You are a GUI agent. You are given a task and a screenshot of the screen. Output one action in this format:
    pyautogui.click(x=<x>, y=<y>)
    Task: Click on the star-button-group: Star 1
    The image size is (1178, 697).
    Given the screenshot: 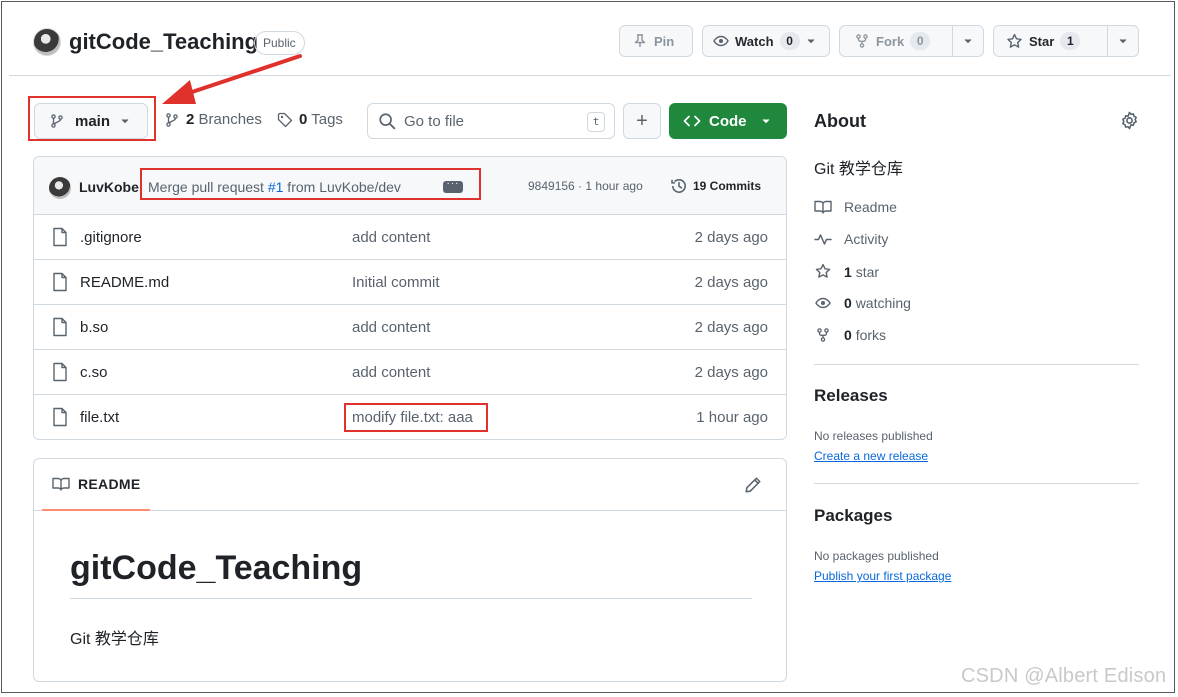 What is the action you would take?
    pyautogui.click(x=1066, y=41)
    